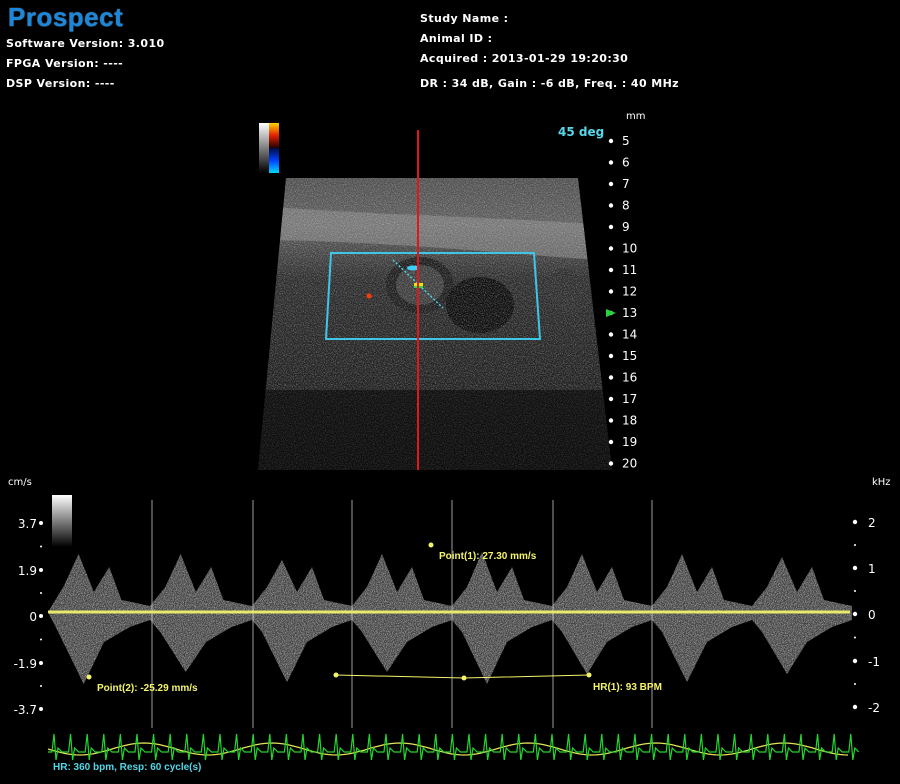  Describe the element at coordinates (626, 184) in the screenshot. I see `depth-tick-label: 7` at that location.